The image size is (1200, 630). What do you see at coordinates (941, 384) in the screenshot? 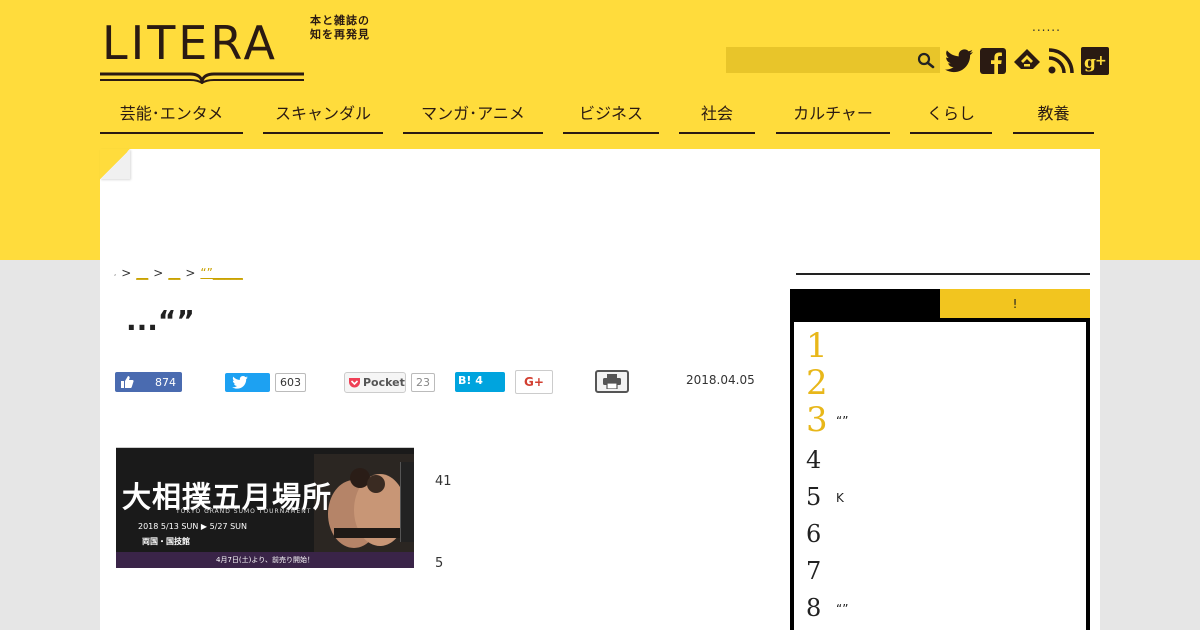
I see `ranking-item-2: 2` at bounding box center [941, 384].